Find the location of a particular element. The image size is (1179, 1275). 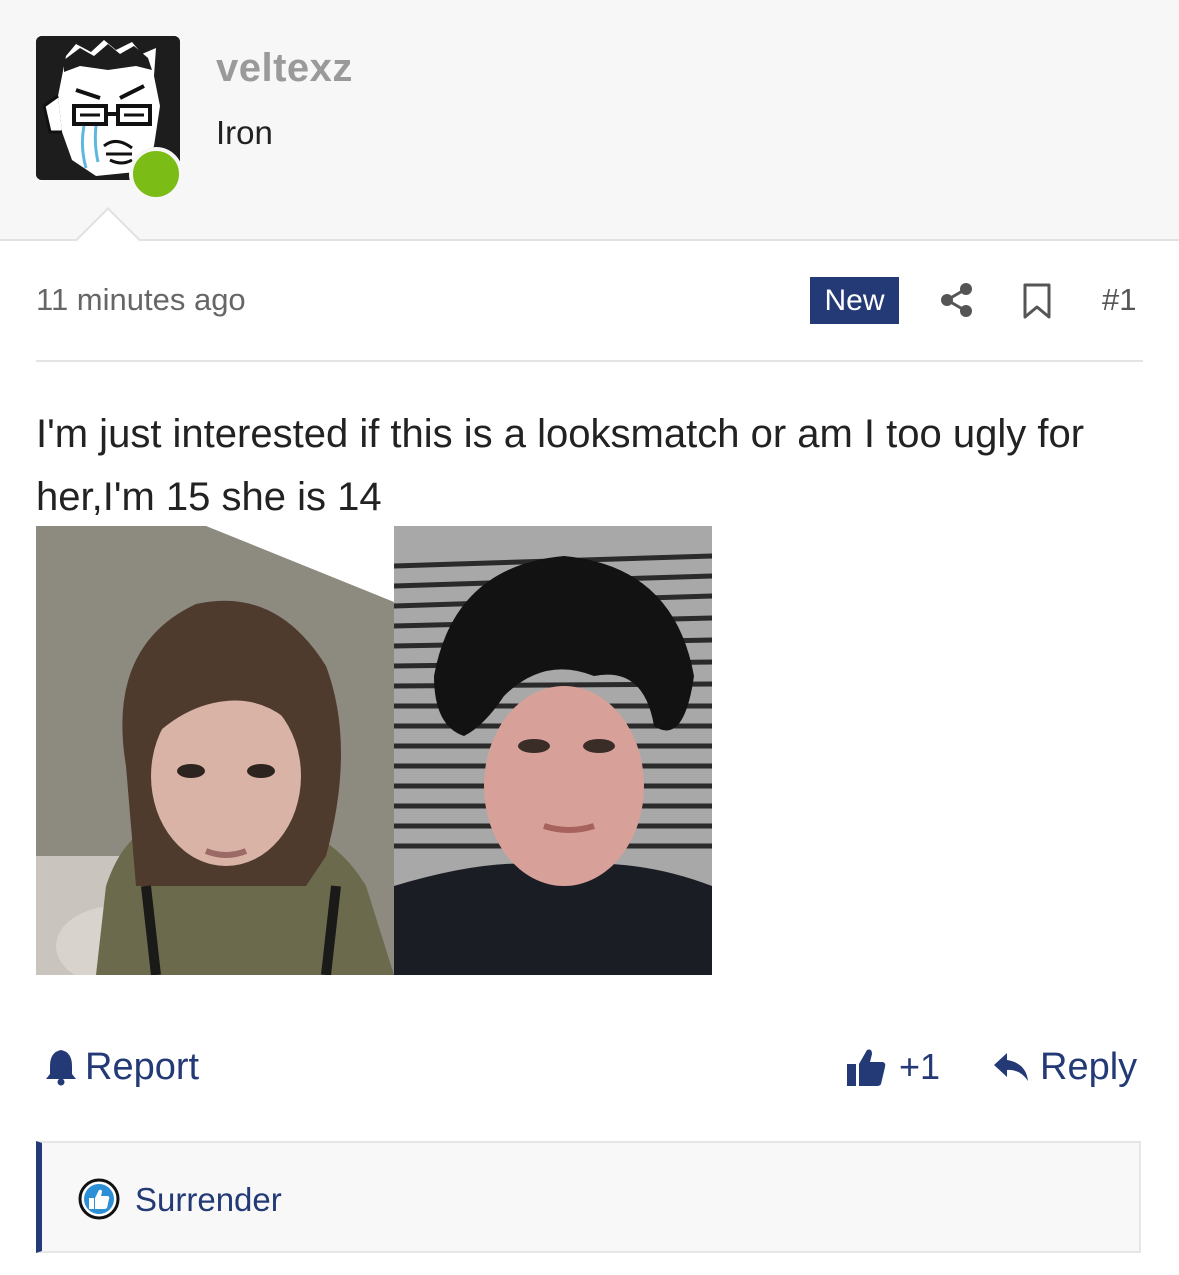

post-timestamp: 11 minutes ago is located at coordinates (141, 299).